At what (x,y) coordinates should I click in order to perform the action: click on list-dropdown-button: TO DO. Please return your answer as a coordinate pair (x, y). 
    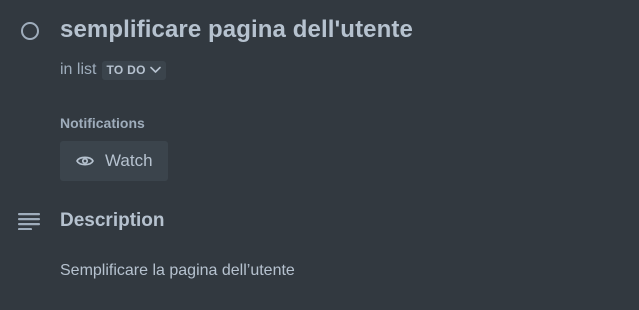
    Looking at the image, I should click on (134, 70).